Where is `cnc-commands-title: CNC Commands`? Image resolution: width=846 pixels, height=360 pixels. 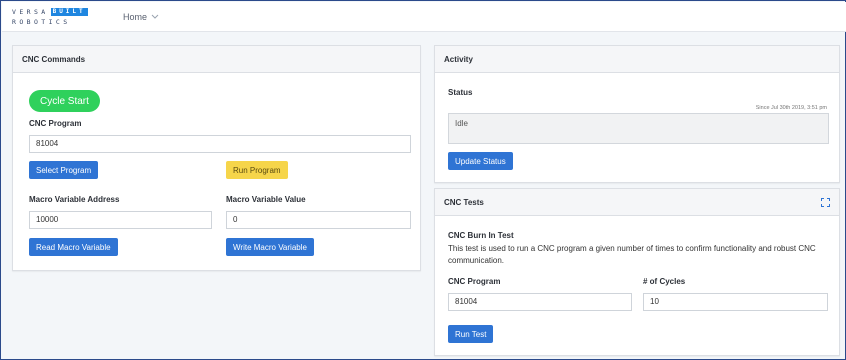
cnc-commands-title: CNC Commands is located at coordinates (54, 59).